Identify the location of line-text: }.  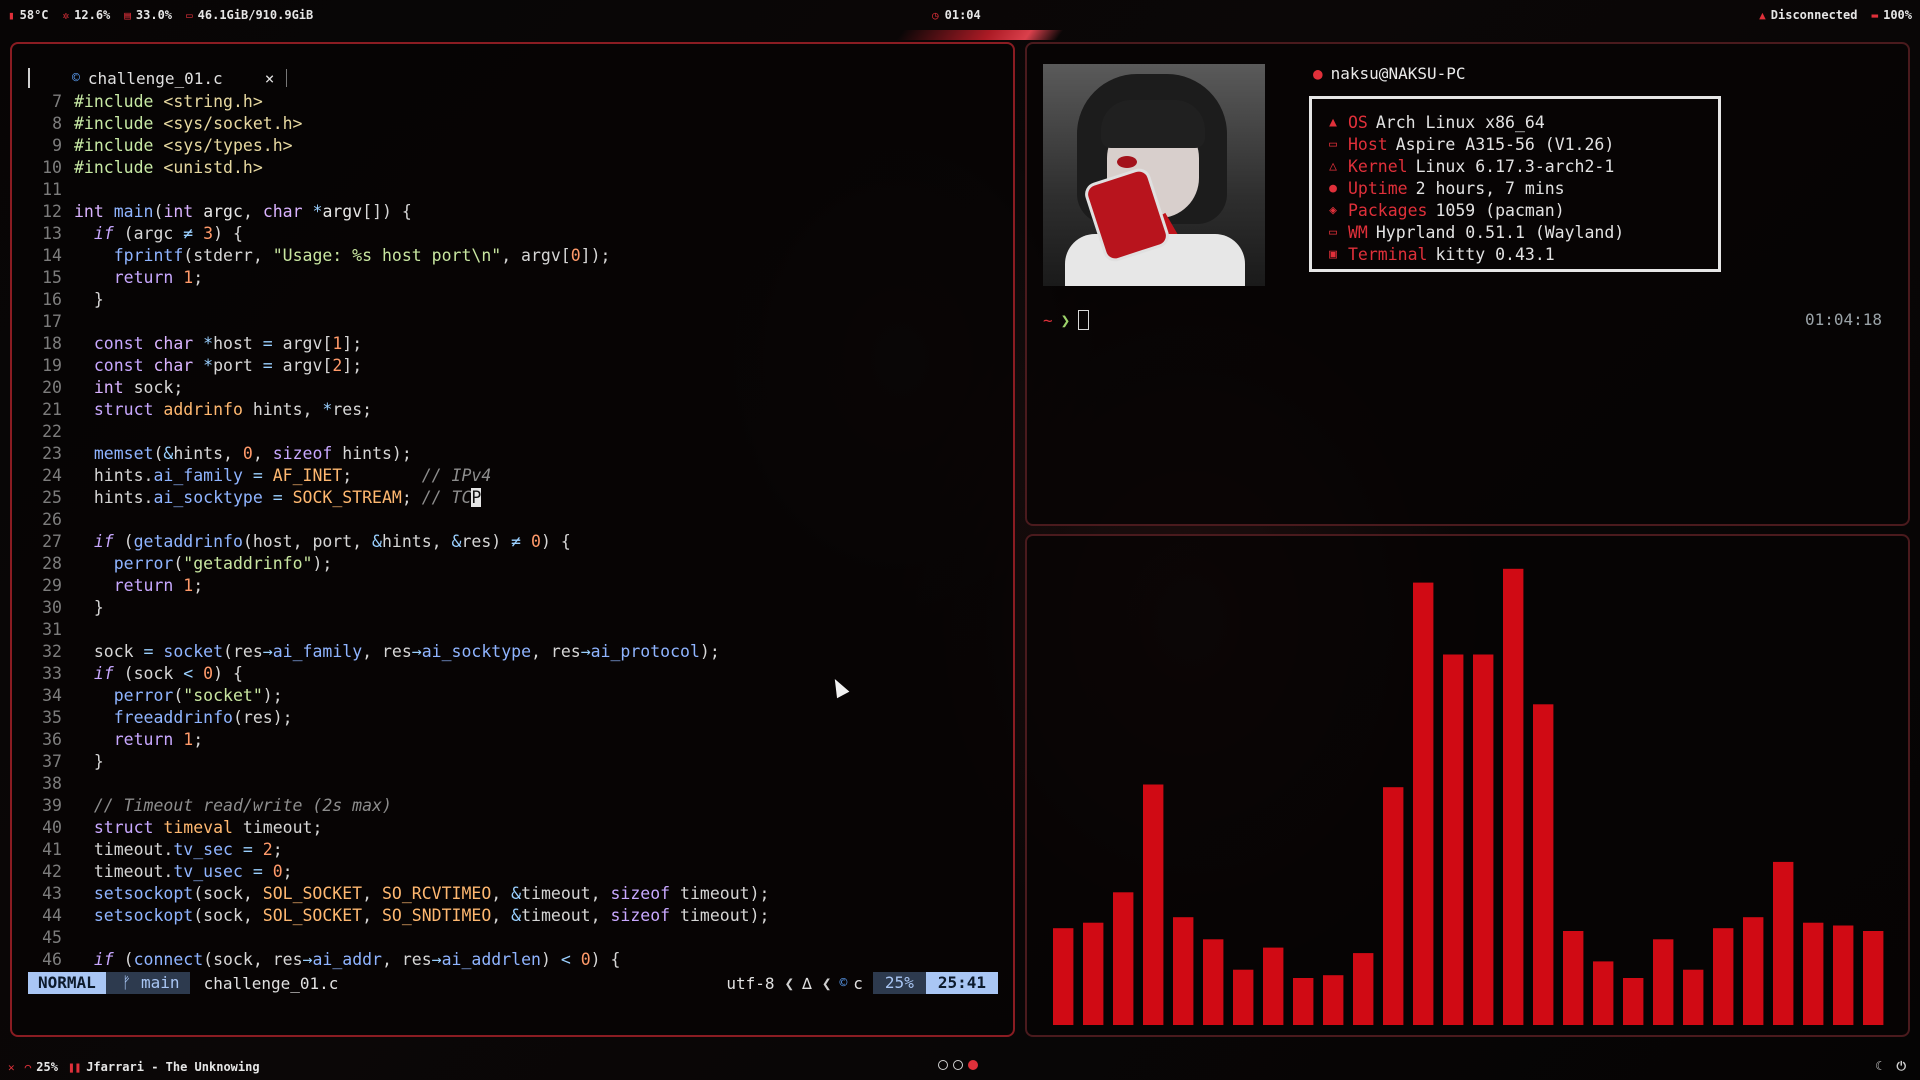
(89, 761).